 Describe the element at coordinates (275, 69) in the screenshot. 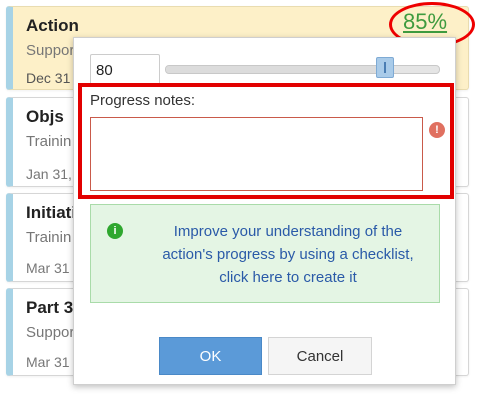

I see `progress-slider-fill` at that location.